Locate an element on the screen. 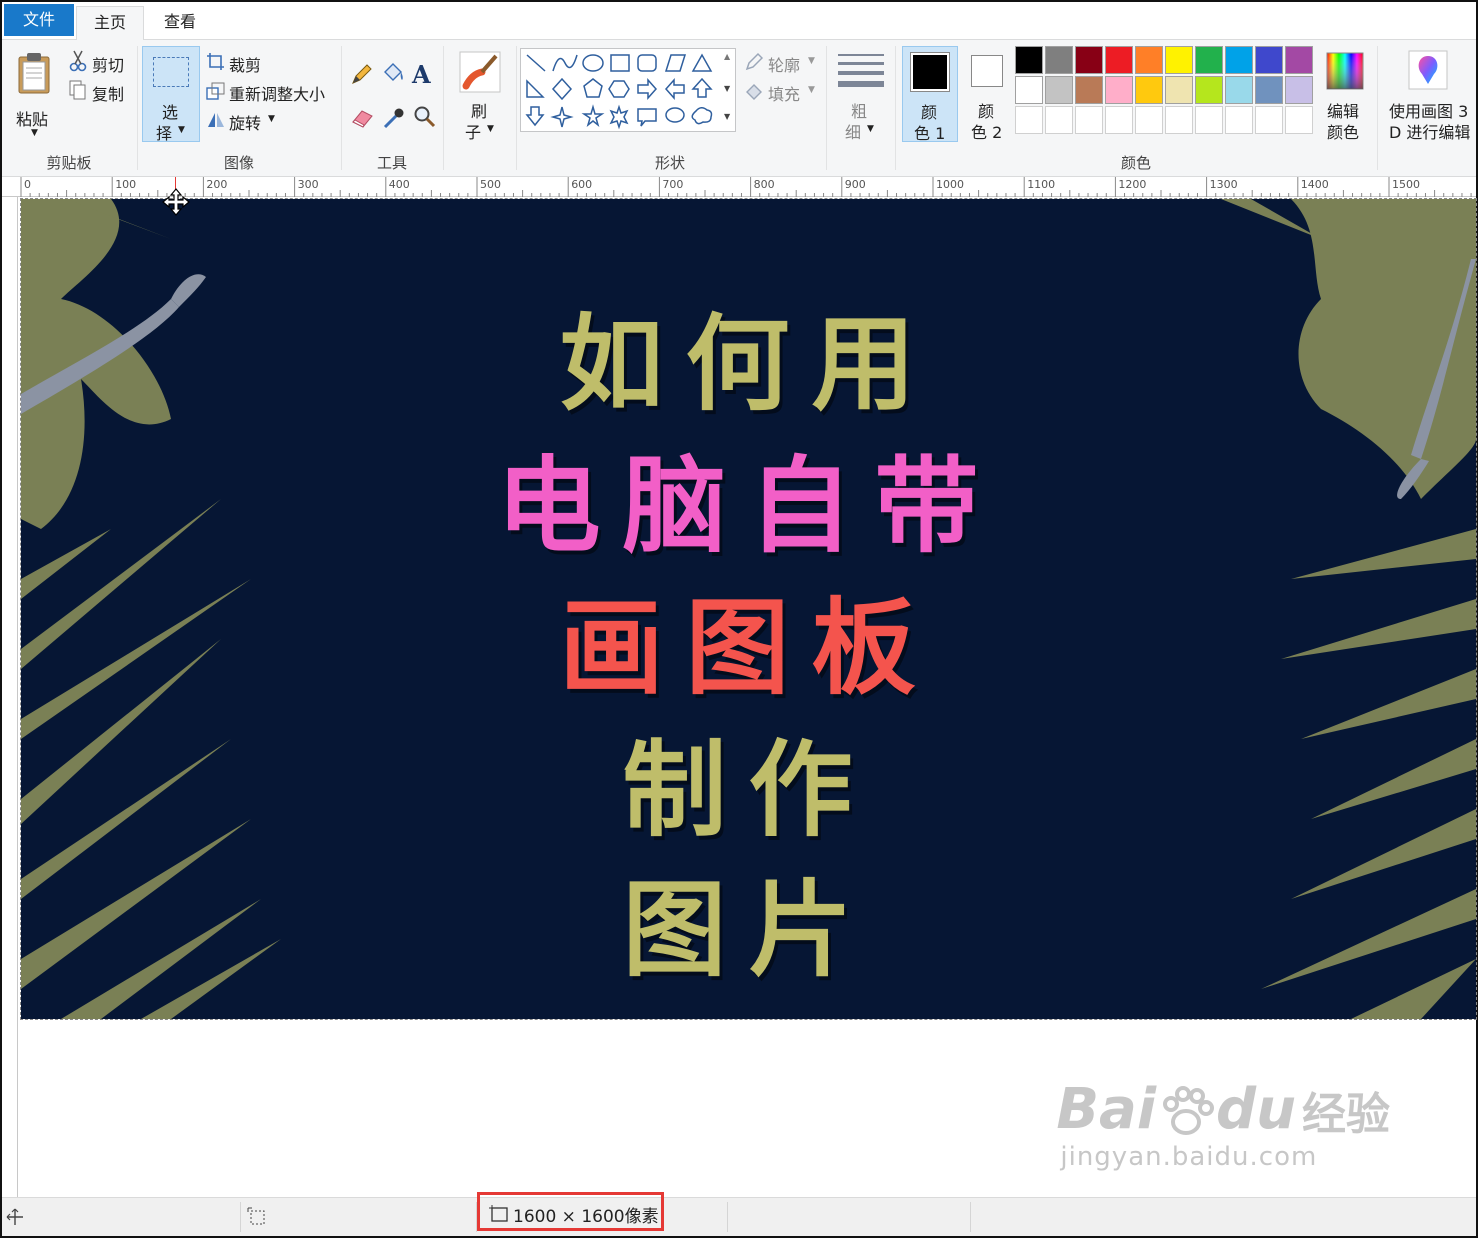 The image size is (1478, 1238). tab-home: 主页 is located at coordinates (110, 23).